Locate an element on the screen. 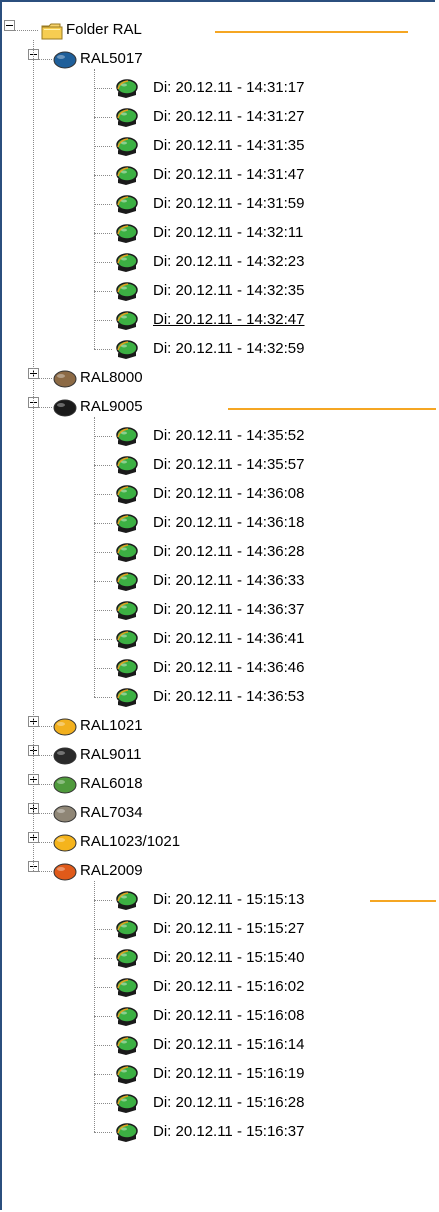  group-label-ral1021: RAL1021 is located at coordinates (111, 726).